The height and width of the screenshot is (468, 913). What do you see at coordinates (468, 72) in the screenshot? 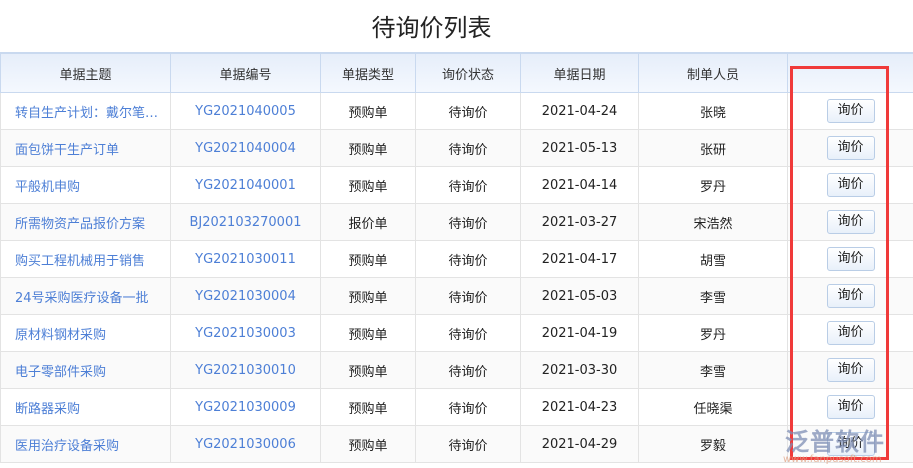
I see `column-header: 询价状态` at bounding box center [468, 72].